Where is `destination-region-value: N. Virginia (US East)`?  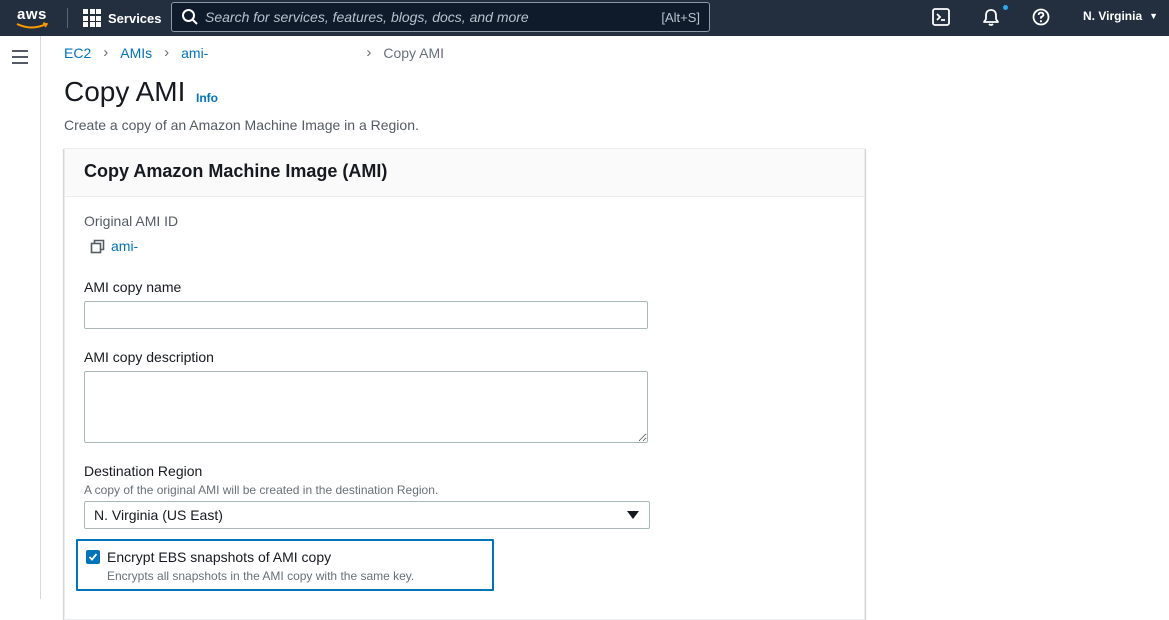 destination-region-value: N. Virginia (US East) is located at coordinates (158, 515).